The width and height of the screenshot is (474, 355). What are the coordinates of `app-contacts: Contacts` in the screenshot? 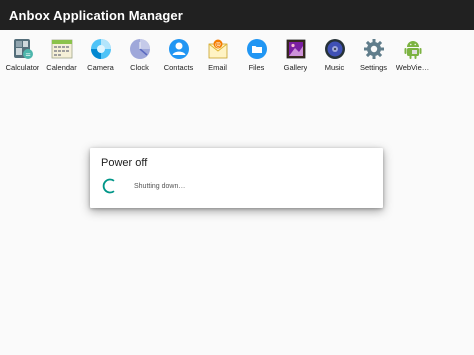 It's located at (178, 54).